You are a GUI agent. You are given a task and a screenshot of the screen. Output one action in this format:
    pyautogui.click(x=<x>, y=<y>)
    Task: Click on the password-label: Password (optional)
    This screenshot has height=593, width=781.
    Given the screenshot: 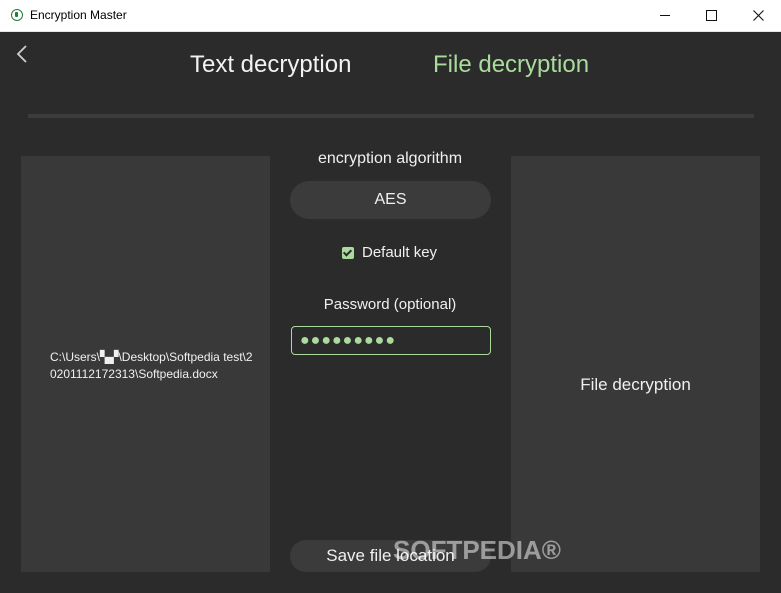 What is the action you would take?
    pyautogui.click(x=390, y=304)
    